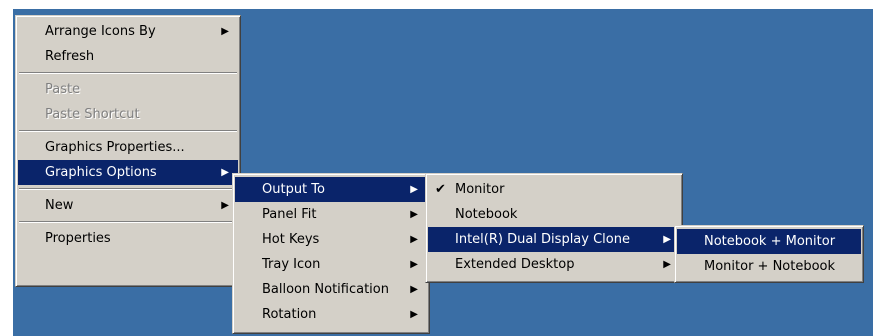 Image resolution: width=873 pixels, height=336 pixels. I want to click on menu-item-paste-shortcut: Paste Shortcut, so click(128, 114).